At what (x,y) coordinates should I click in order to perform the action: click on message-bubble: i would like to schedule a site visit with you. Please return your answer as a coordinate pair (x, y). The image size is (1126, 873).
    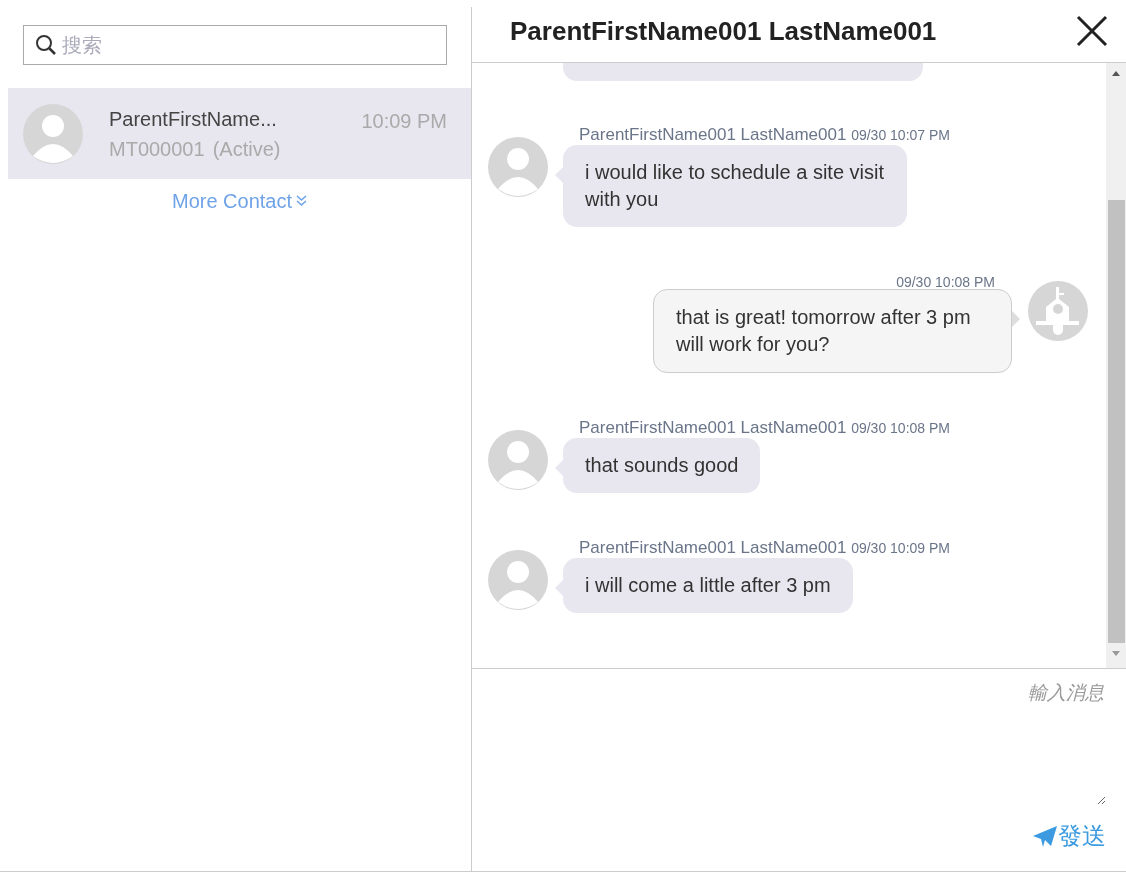
    Looking at the image, I should click on (735, 186).